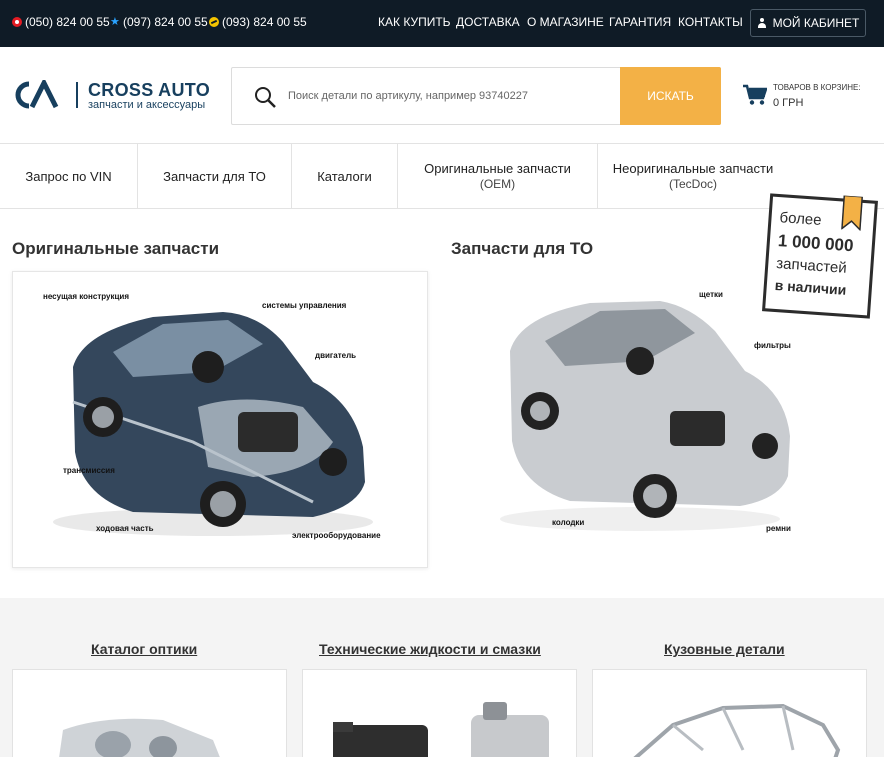  What do you see at coordinates (772, 345) in the screenshot?
I see `callout-label: фильтры` at bounding box center [772, 345].